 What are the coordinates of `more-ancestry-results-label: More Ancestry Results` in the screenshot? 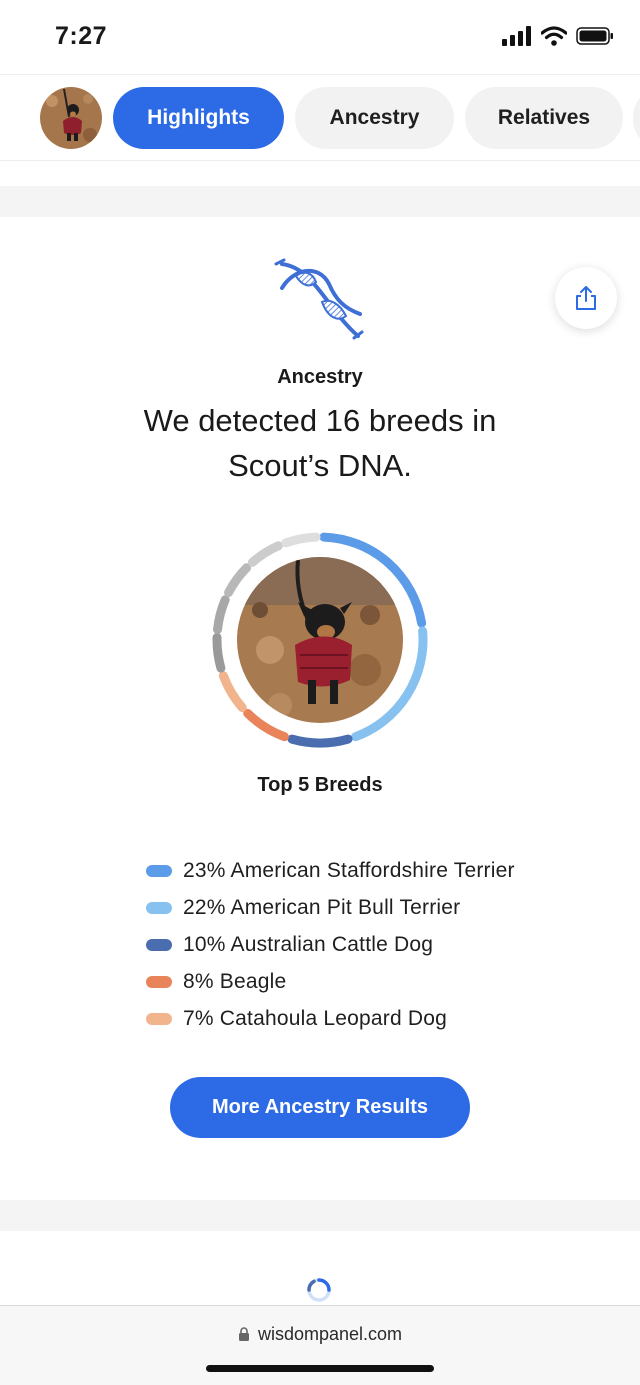 It's located at (320, 1107).